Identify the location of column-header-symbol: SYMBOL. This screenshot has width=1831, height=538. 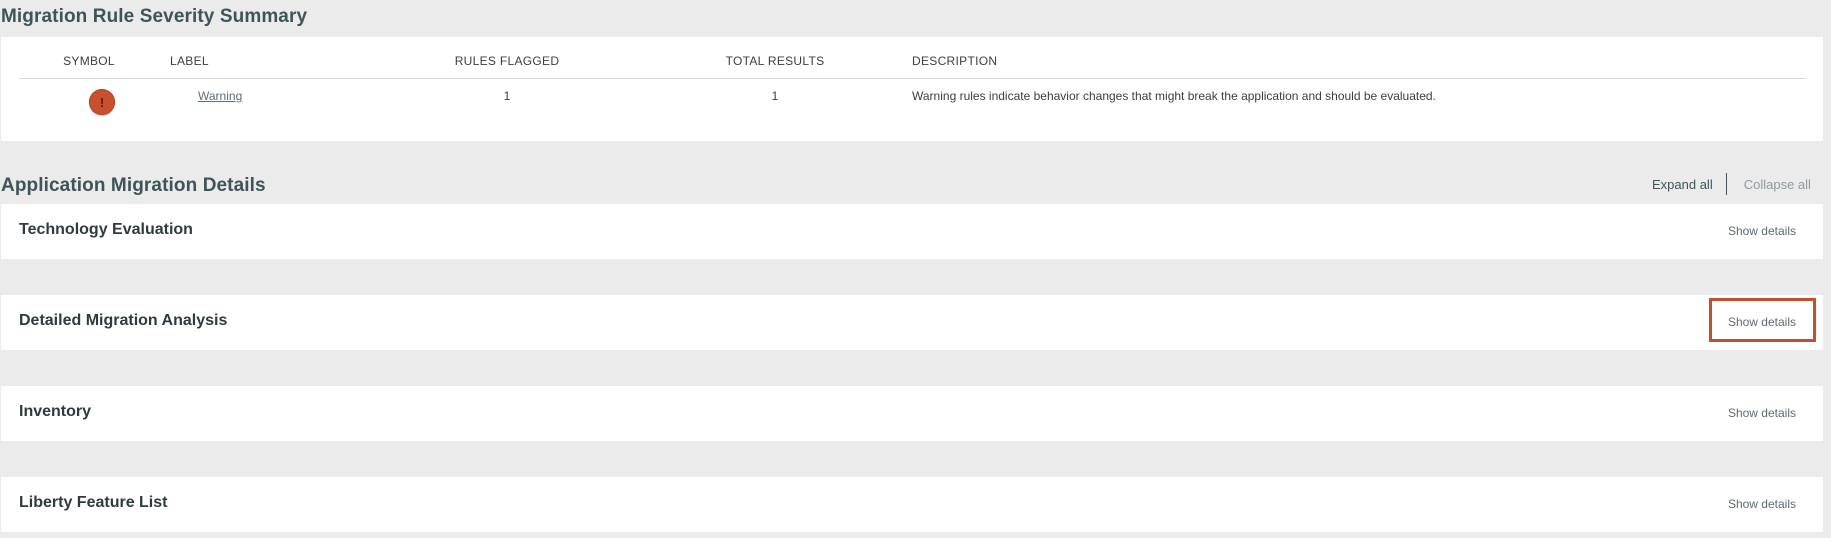
(89, 61).